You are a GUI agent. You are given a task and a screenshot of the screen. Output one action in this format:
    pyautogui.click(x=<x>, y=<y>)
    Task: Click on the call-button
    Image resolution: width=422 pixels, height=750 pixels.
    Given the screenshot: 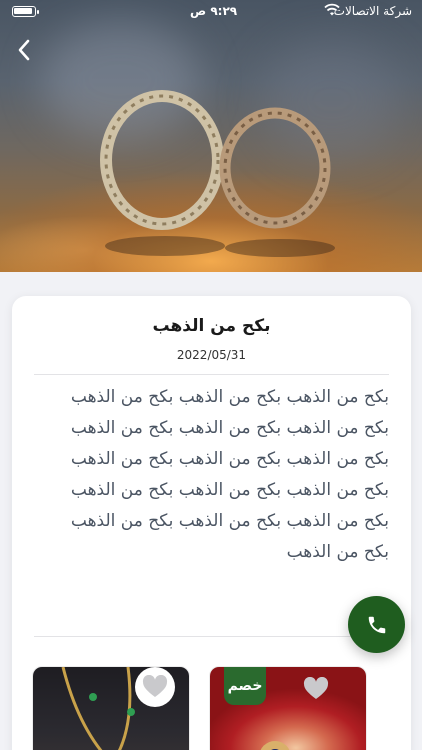 What is the action you would take?
    pyautogui.click(x=376, y=624)
    